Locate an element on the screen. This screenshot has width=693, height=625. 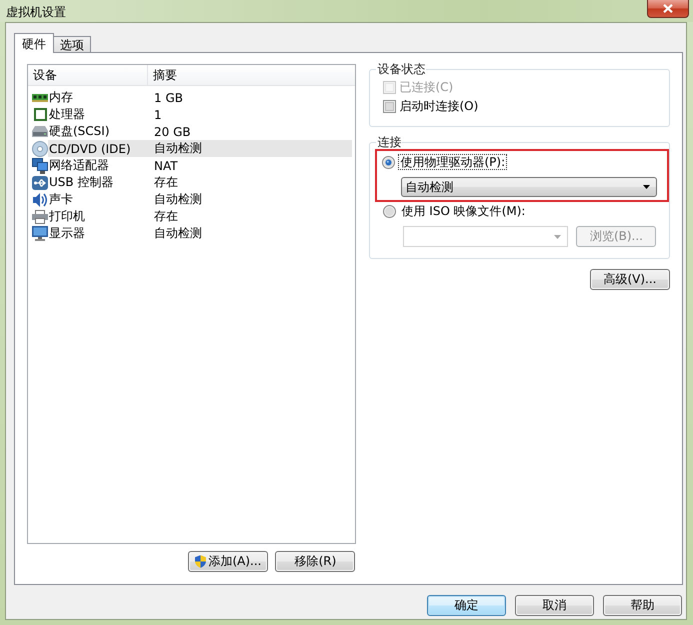
device-summary: NAT is located at coordinates (166, 165).